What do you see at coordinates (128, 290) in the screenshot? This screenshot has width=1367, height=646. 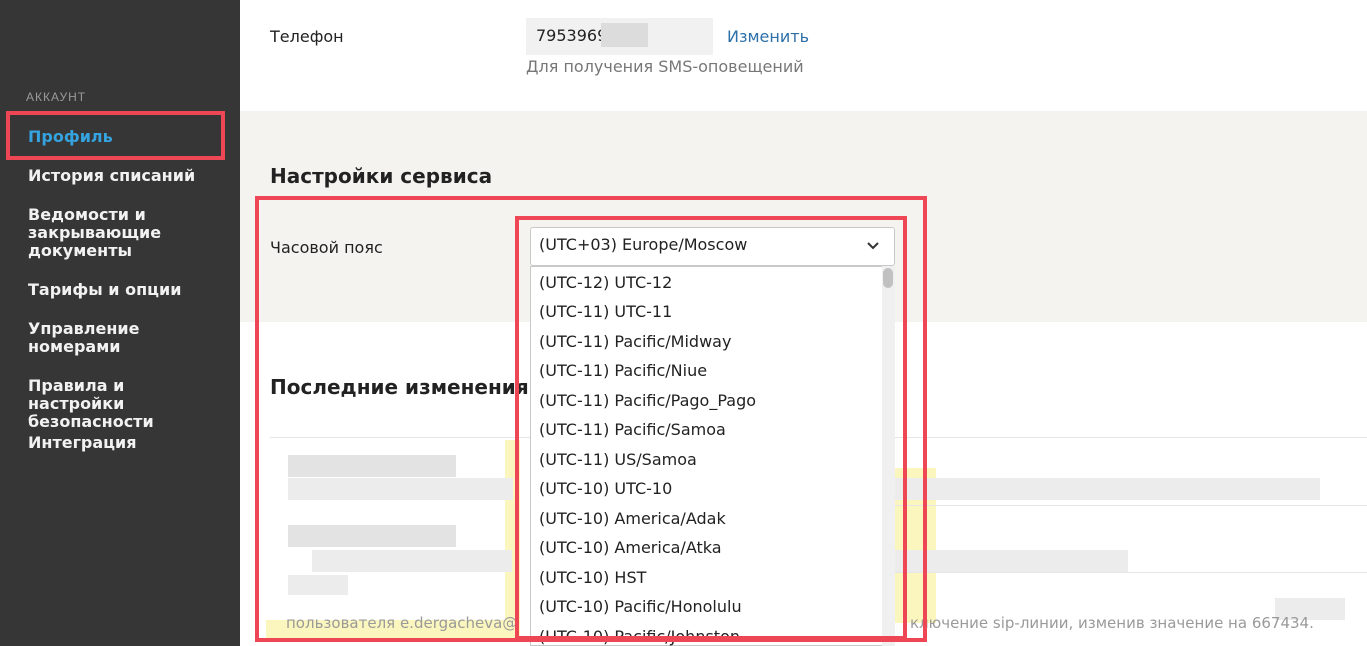 I see `sidebar-item-tariffs: Тарифы и опции` at bounding box center [128, 290].